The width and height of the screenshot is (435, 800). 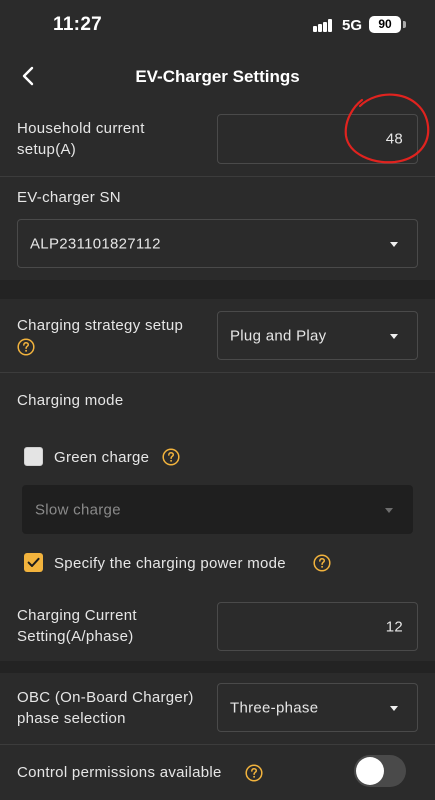 What do you see at coordinates (81, 128) in the screenshot?
I see `household-current-label-line1: Household current` at bounding box center [81, 128].